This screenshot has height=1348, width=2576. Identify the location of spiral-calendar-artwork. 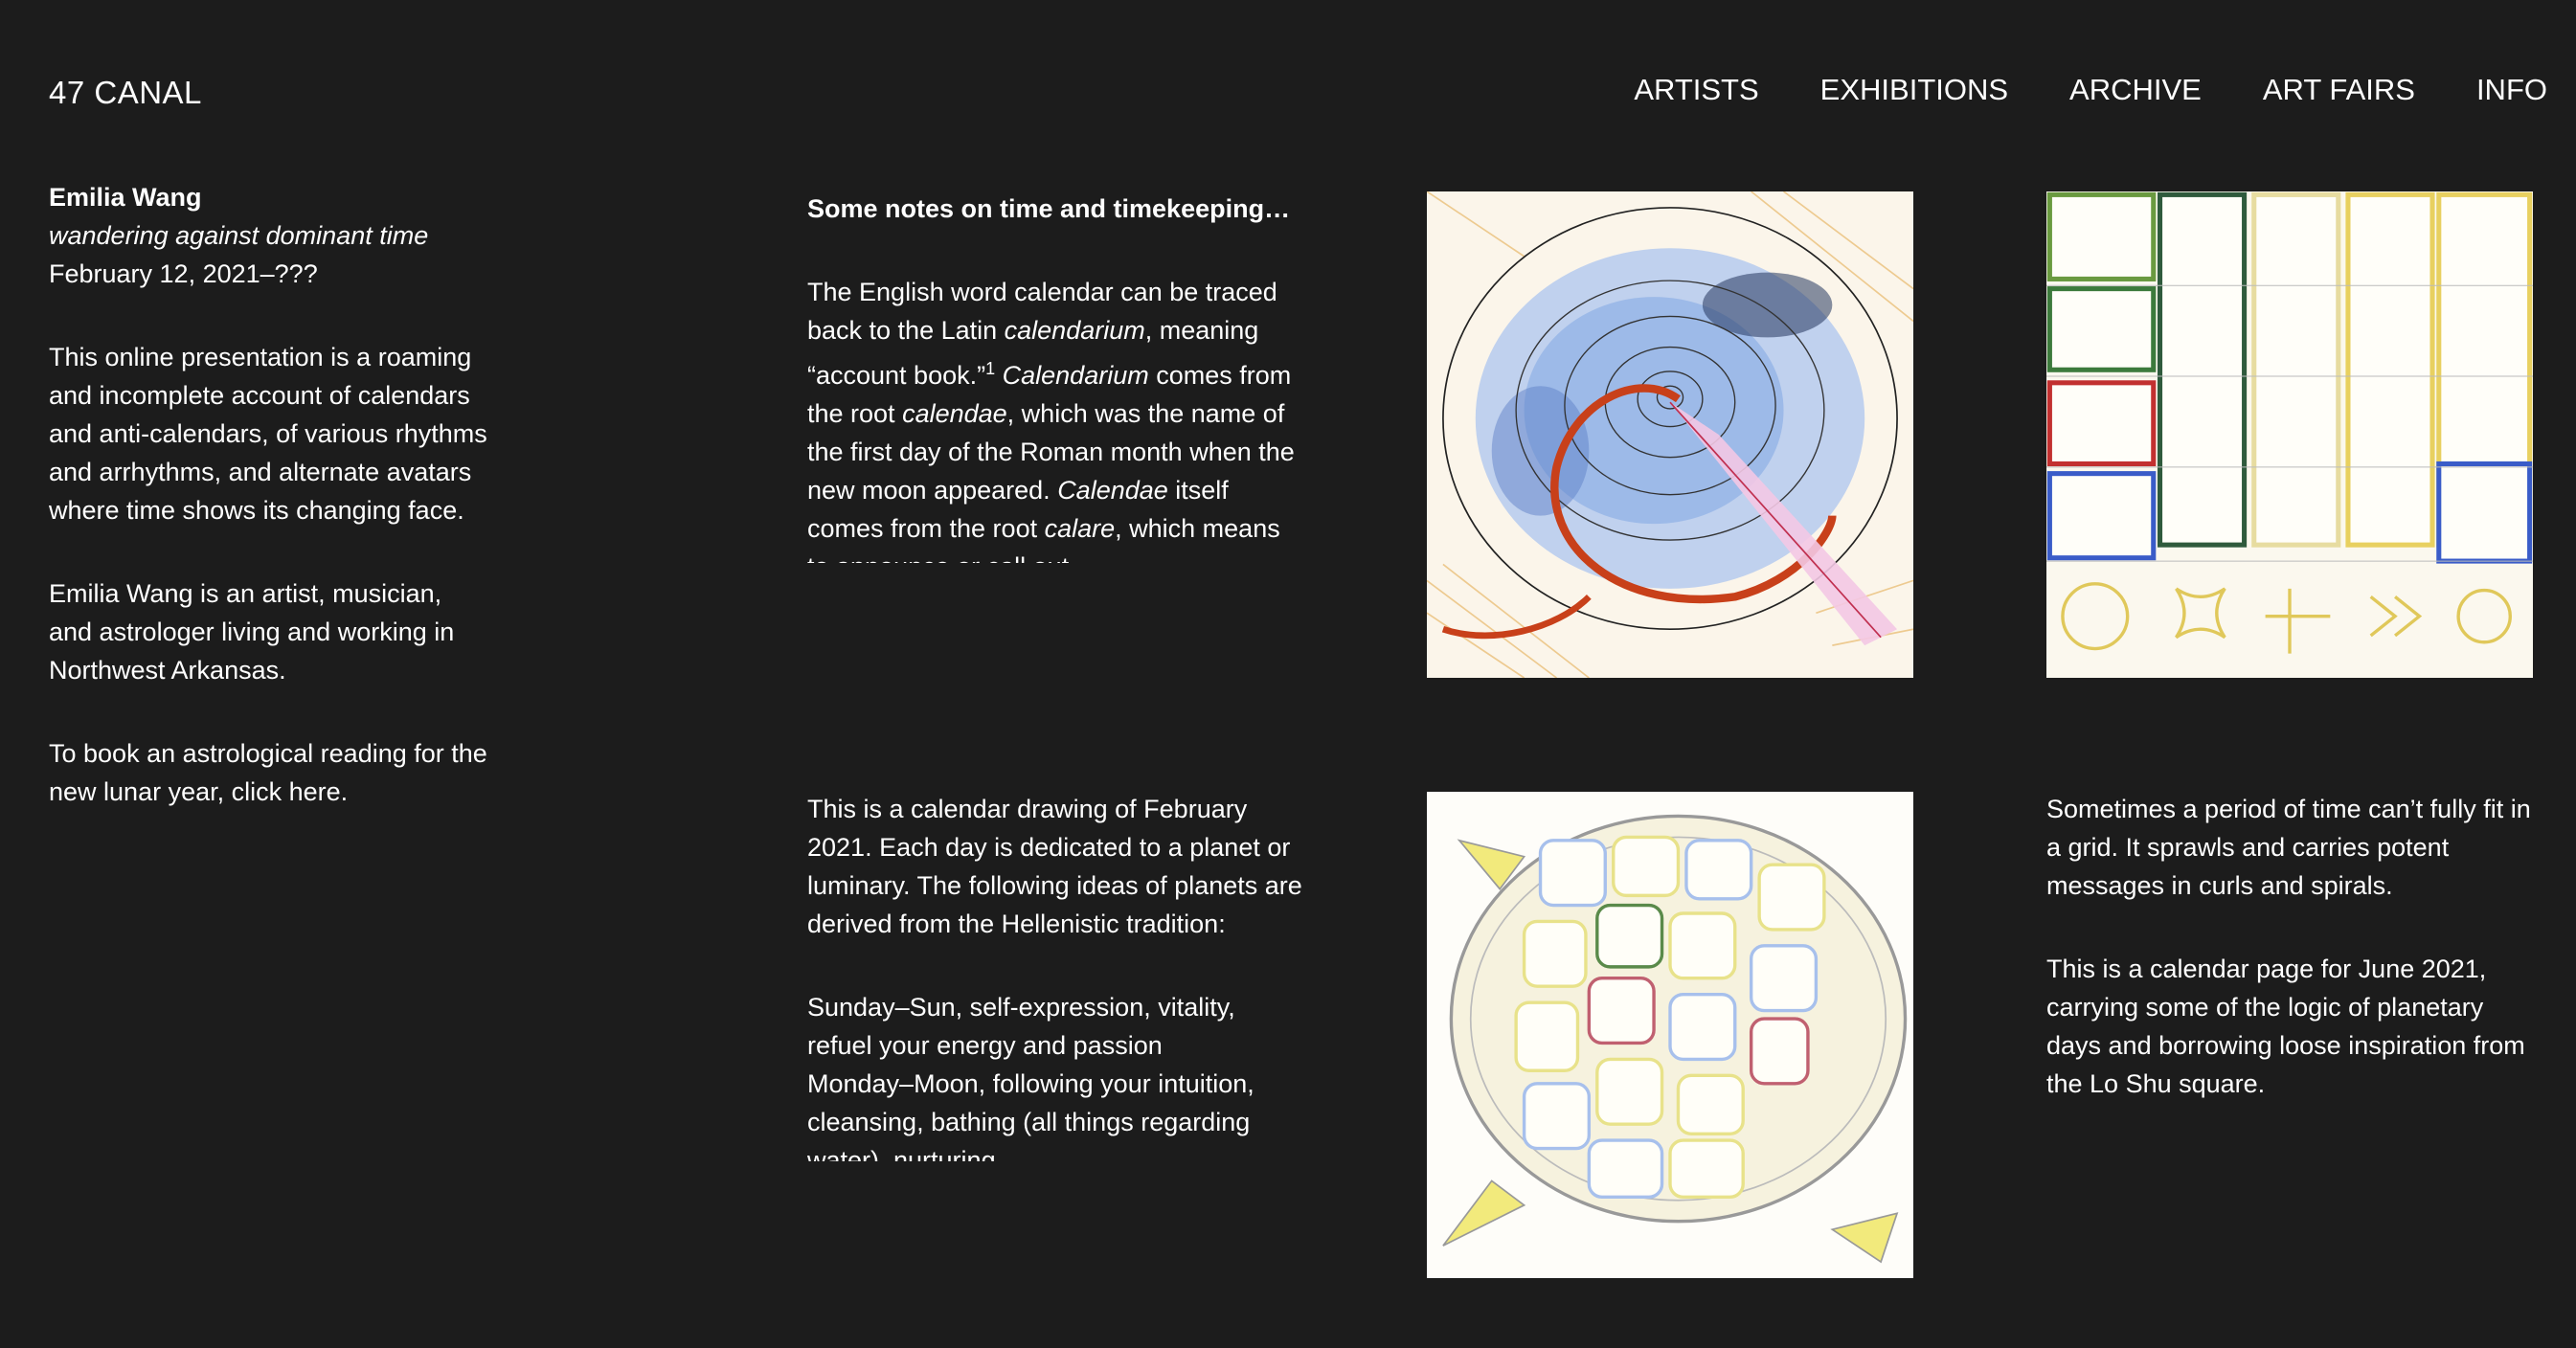
(1670, 435).